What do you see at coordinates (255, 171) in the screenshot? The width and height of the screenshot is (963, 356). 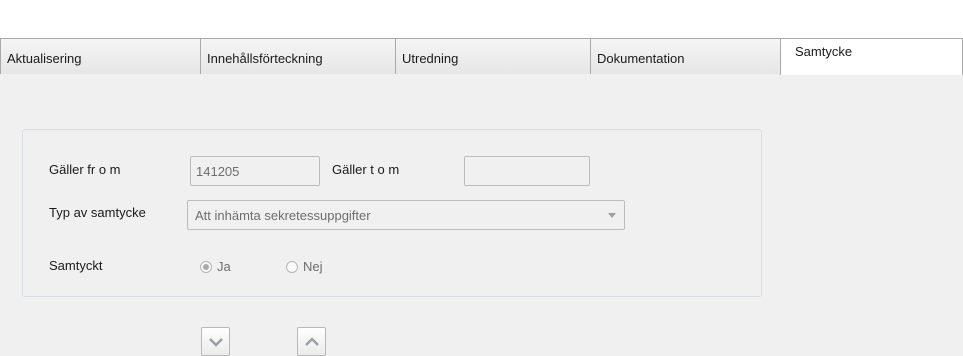 I see `galler-from-input: 141205` at bounding box center [255, 171].